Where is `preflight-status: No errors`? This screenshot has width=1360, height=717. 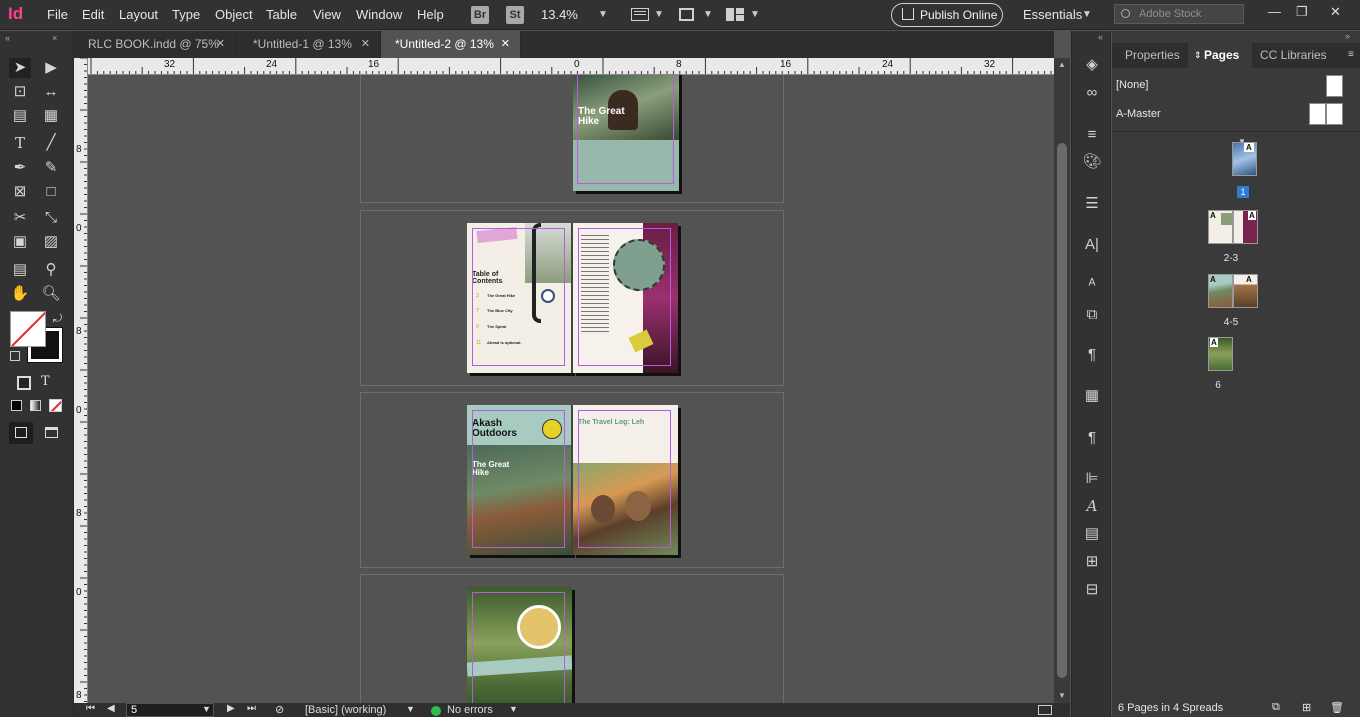 preflight-status: No errors is located at coordinates (470, 710).